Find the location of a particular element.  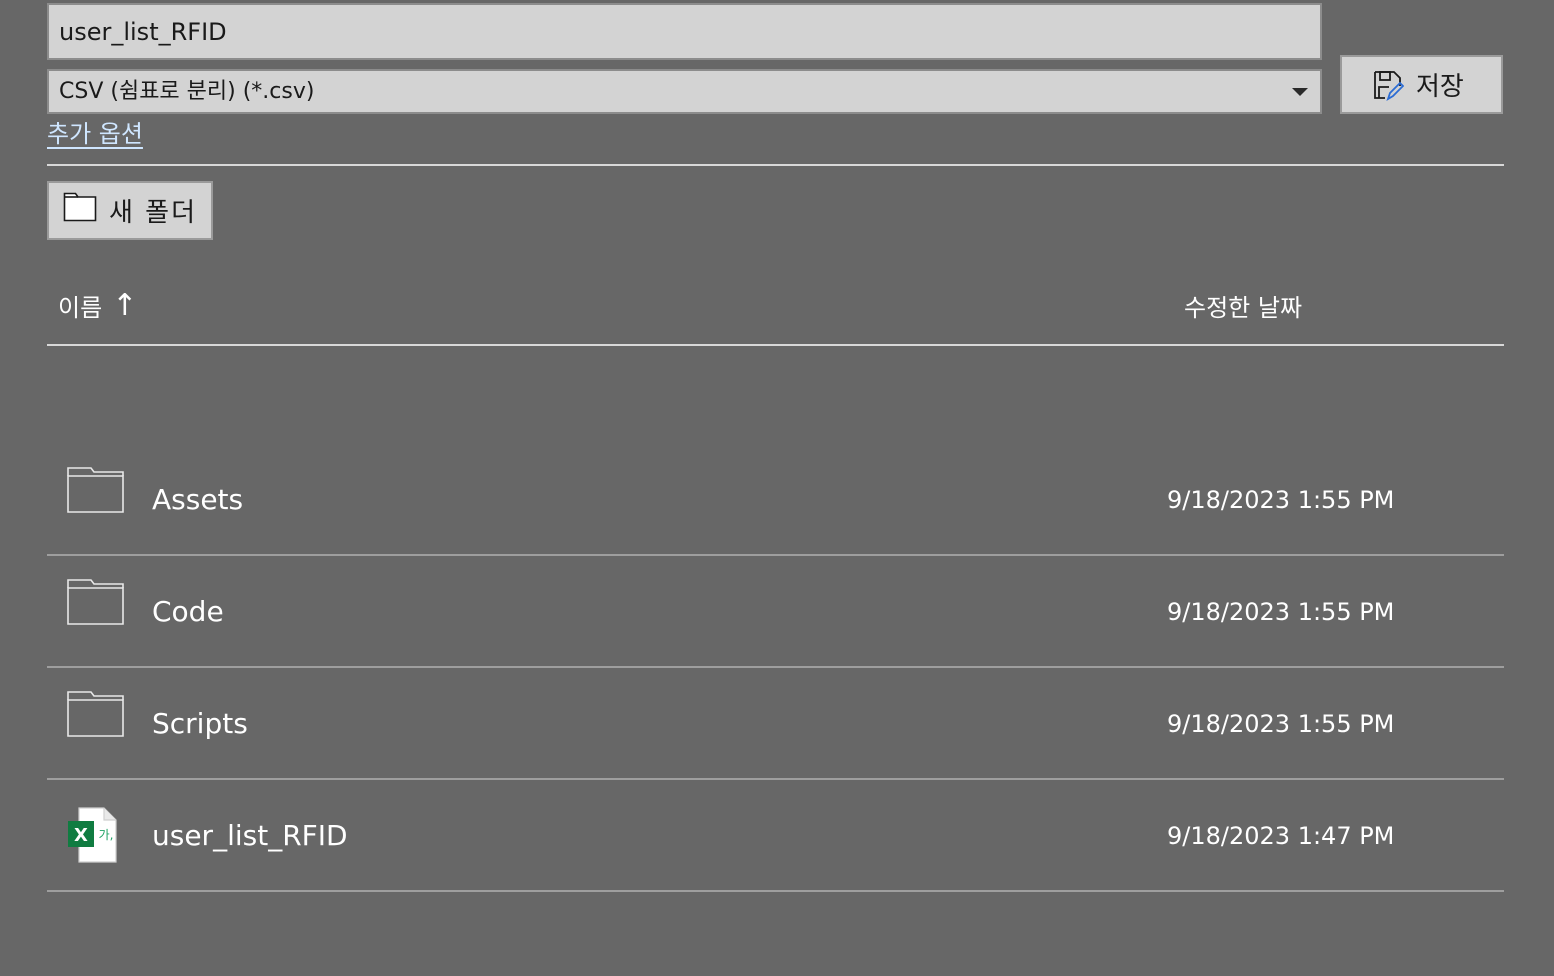

save-as-icon is located at coordinates (1388, 85).